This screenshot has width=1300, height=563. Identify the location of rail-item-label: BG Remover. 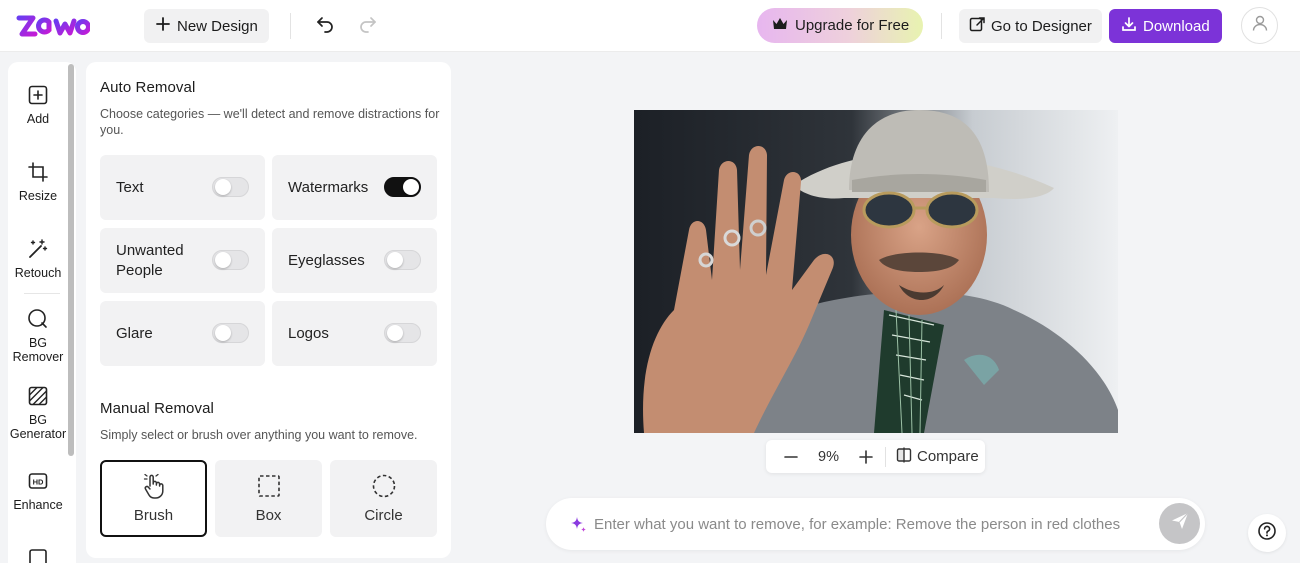
(38, 350).